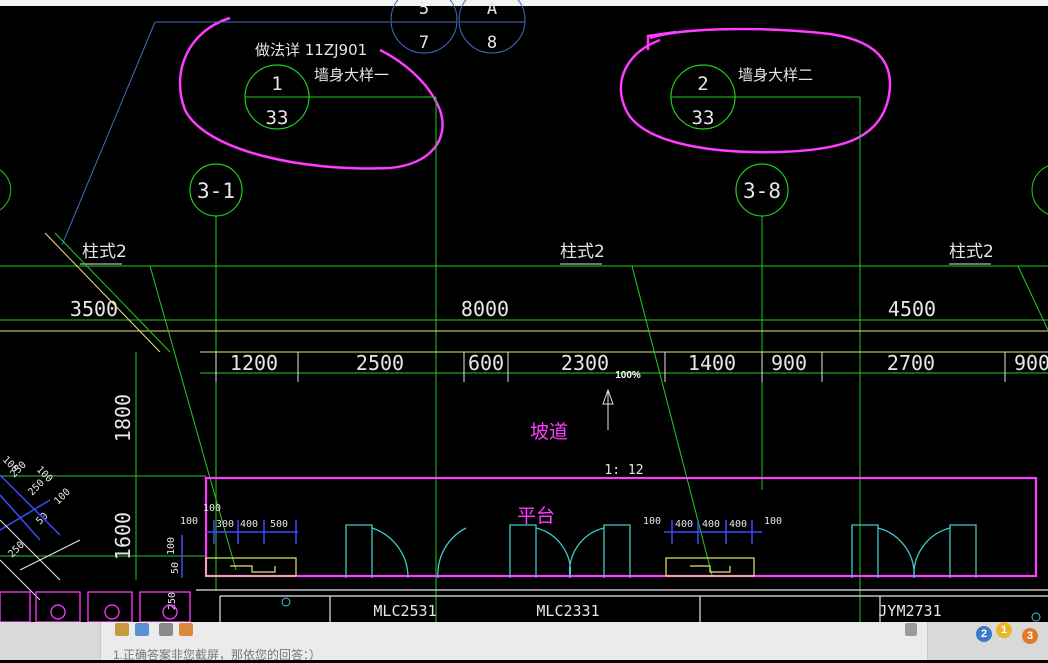  I want to click on dimension-text: 8000, so click(485, 309).